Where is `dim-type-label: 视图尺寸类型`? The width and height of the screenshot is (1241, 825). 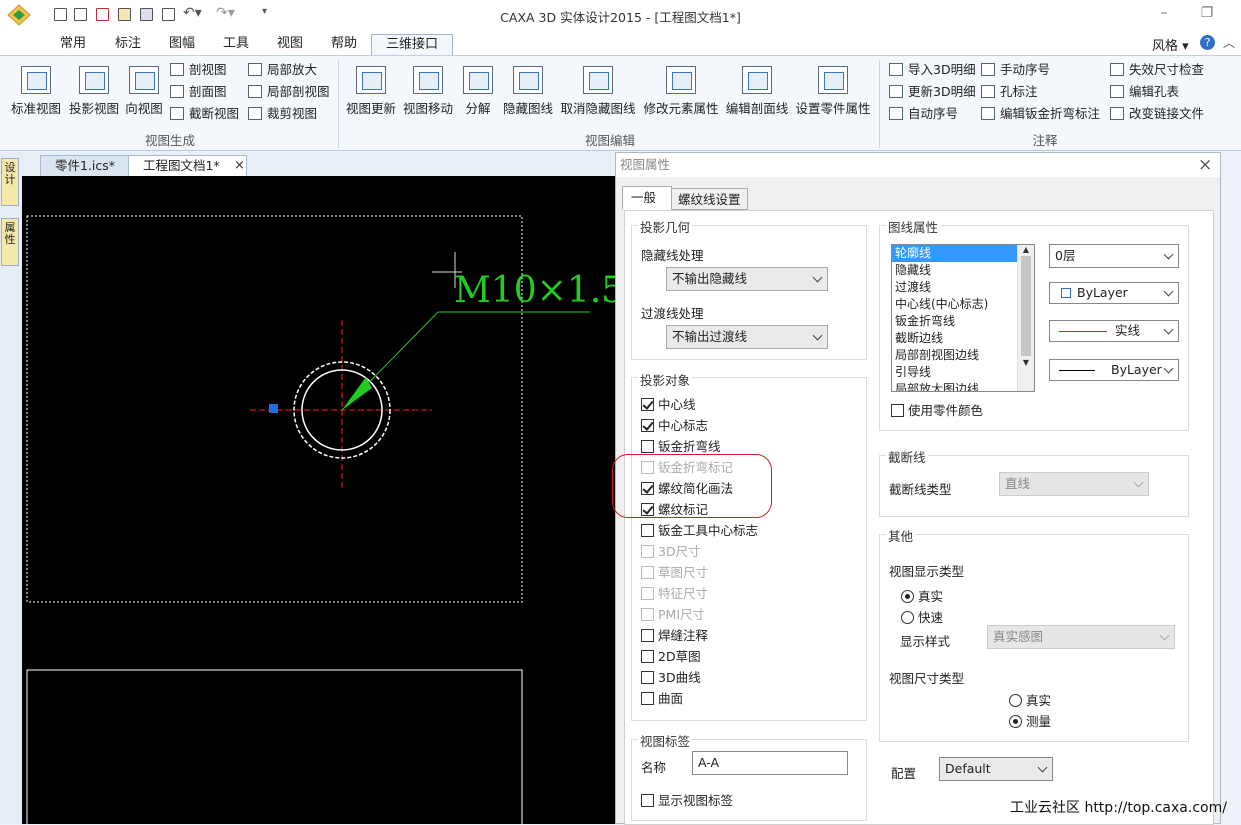 dim-type-label: 视图尺寸类型 is located at coordinates (927, 678).